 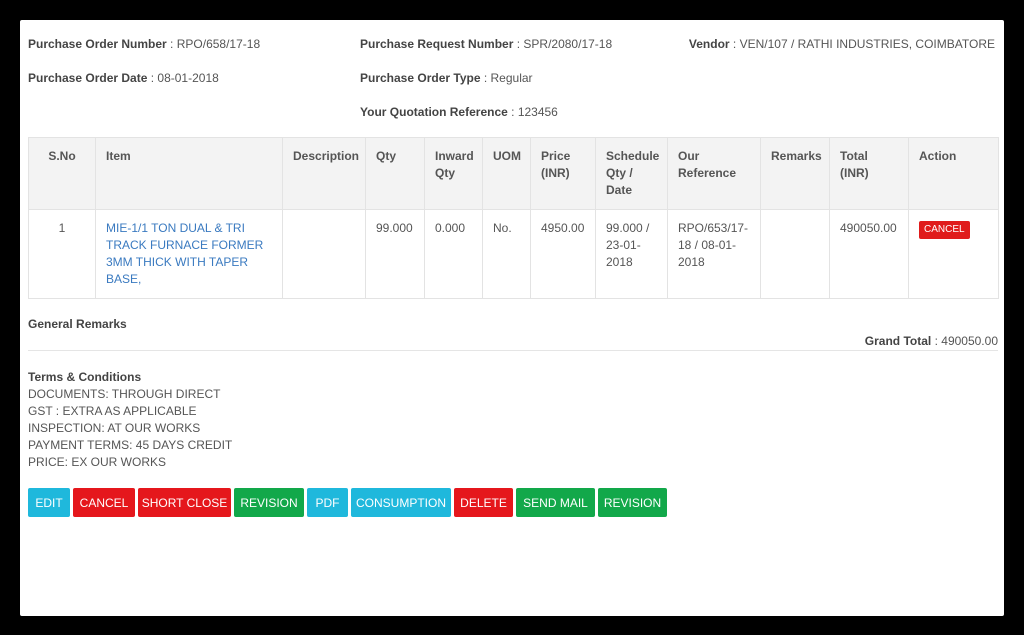 I want to click on column-header-action: Action, so click(x=953, y=173).